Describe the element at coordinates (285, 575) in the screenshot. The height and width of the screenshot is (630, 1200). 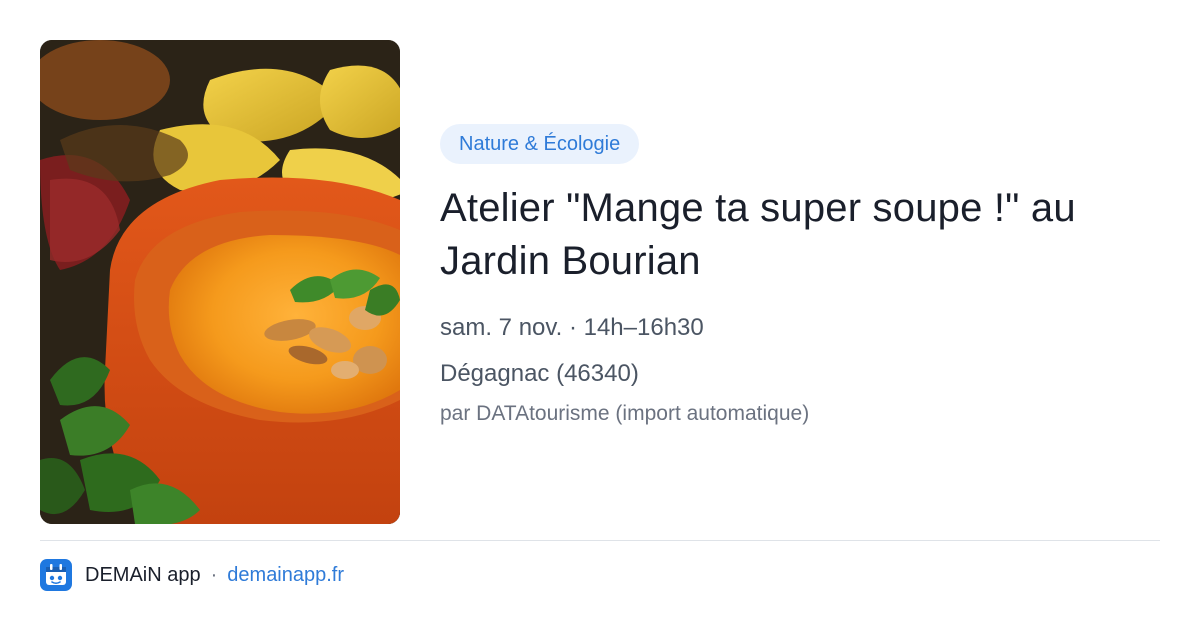
I see `app-domain-link: demainapp.fr` at that location.